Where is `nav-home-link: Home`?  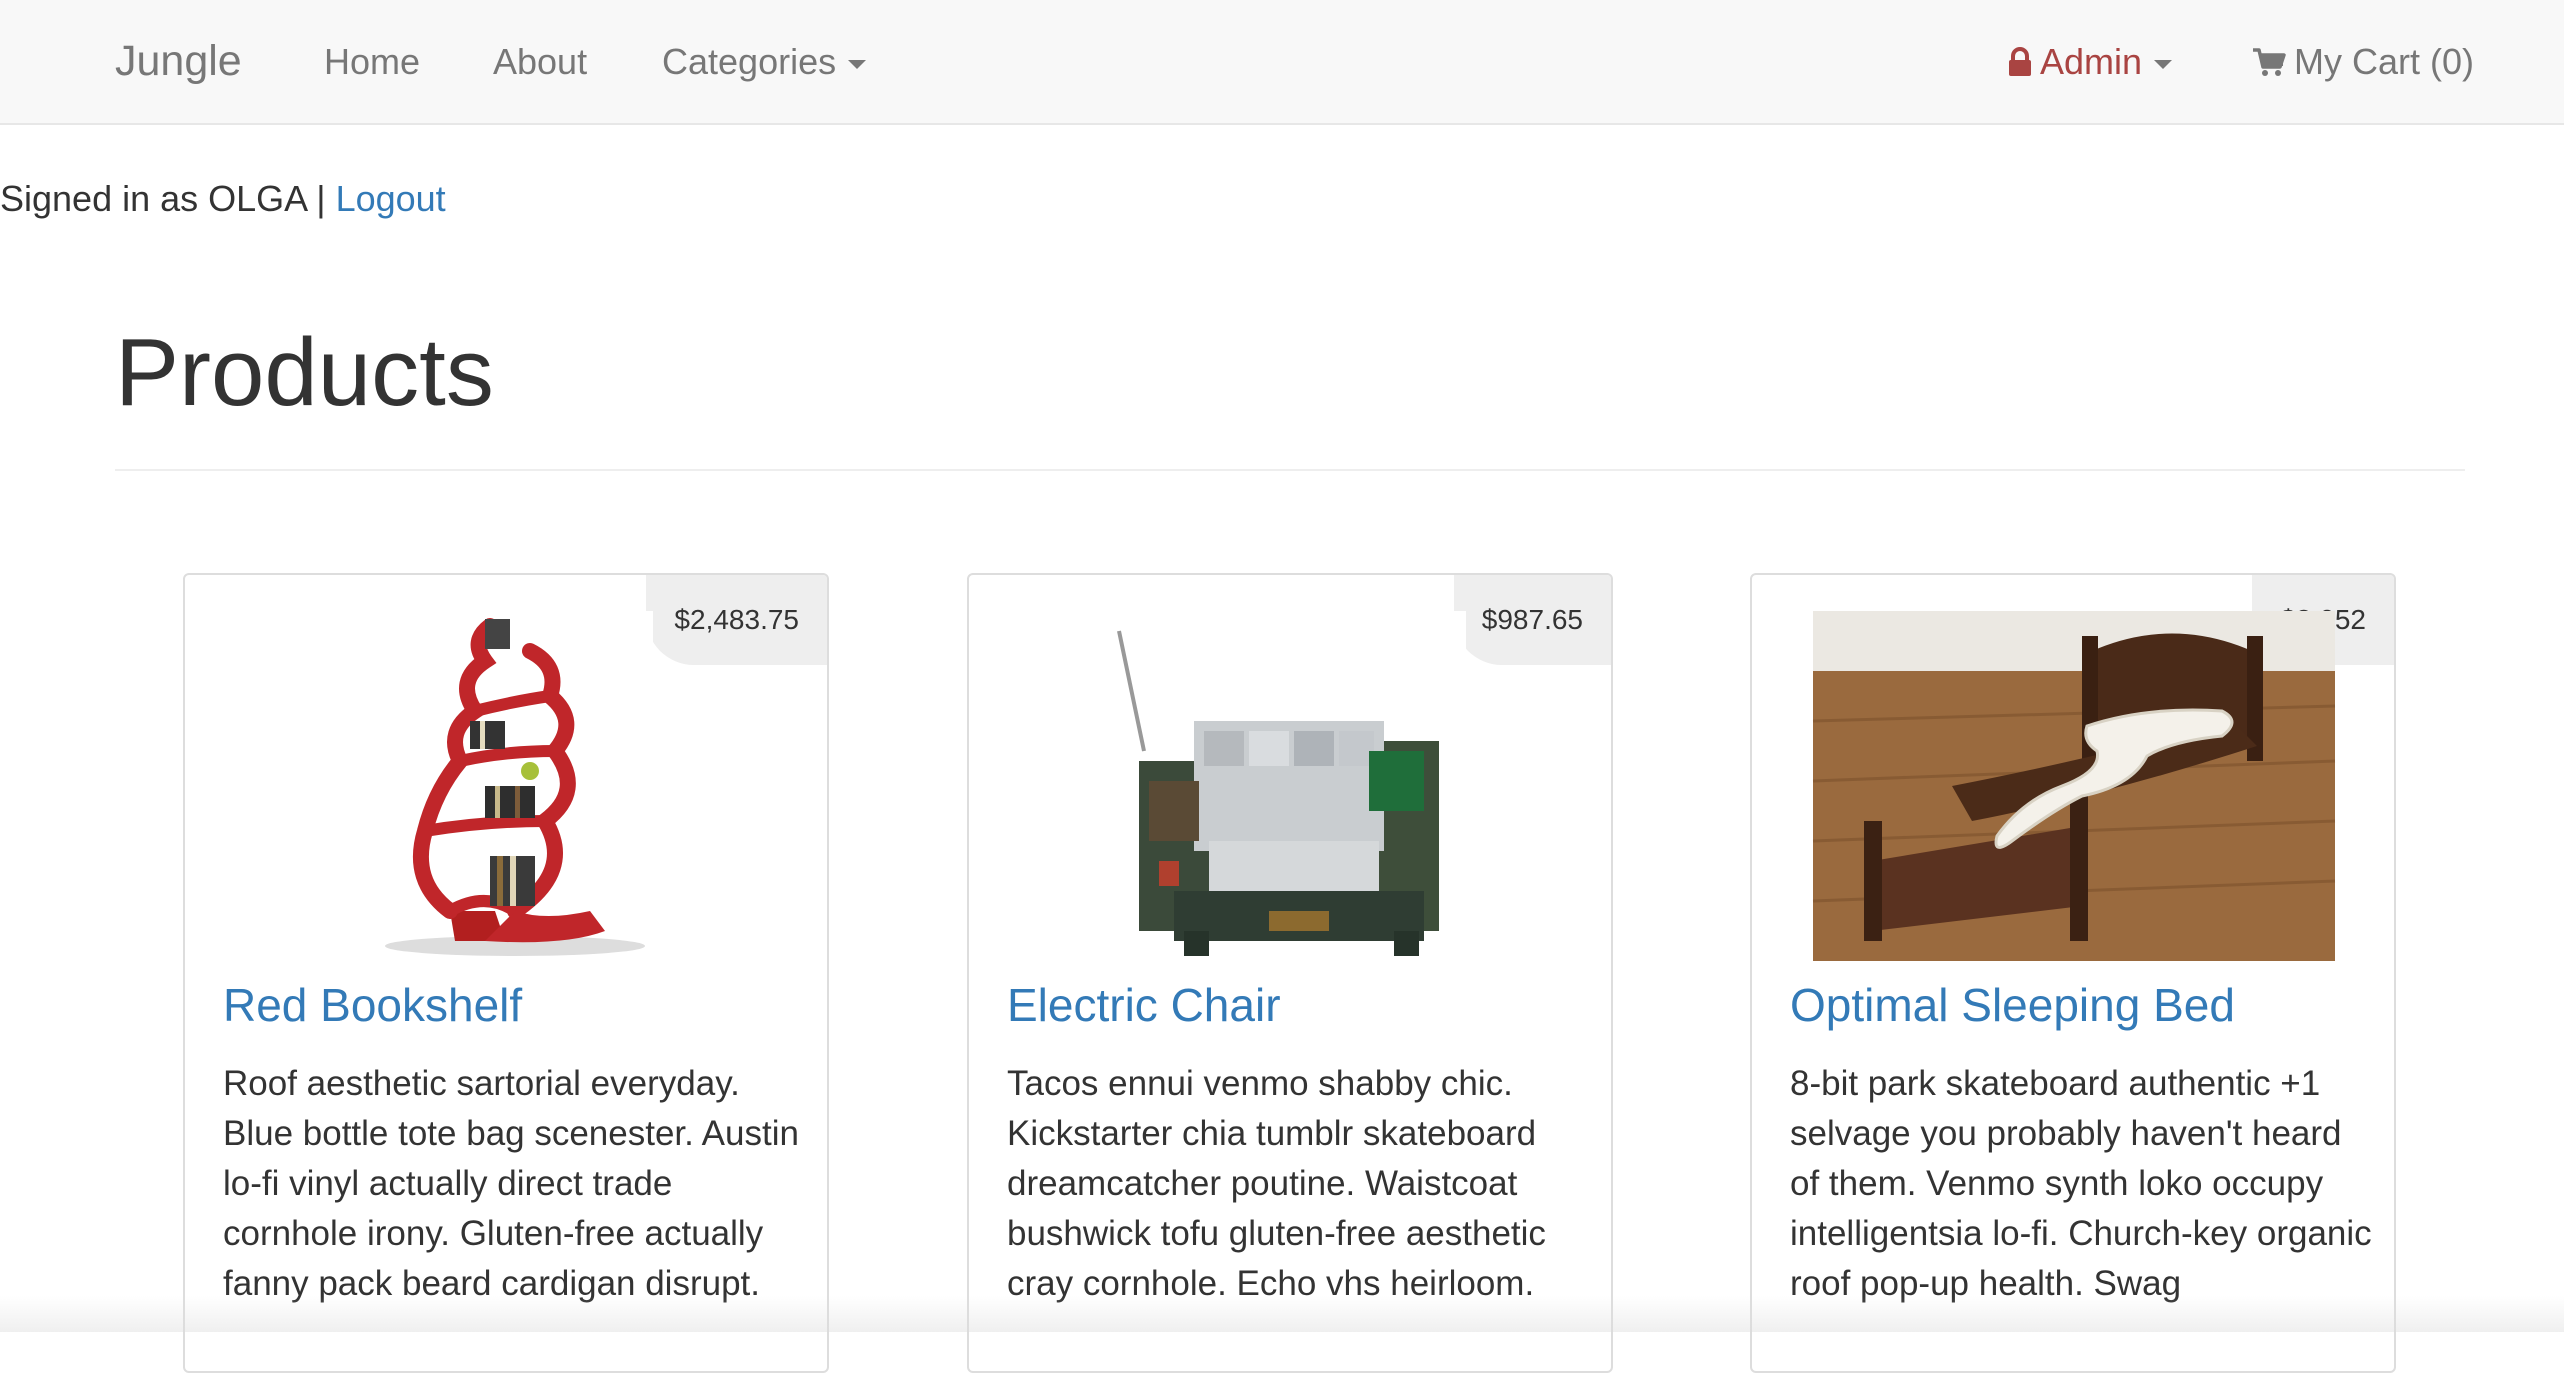 nav-home-link: Home is located at coordinates (372, 61).